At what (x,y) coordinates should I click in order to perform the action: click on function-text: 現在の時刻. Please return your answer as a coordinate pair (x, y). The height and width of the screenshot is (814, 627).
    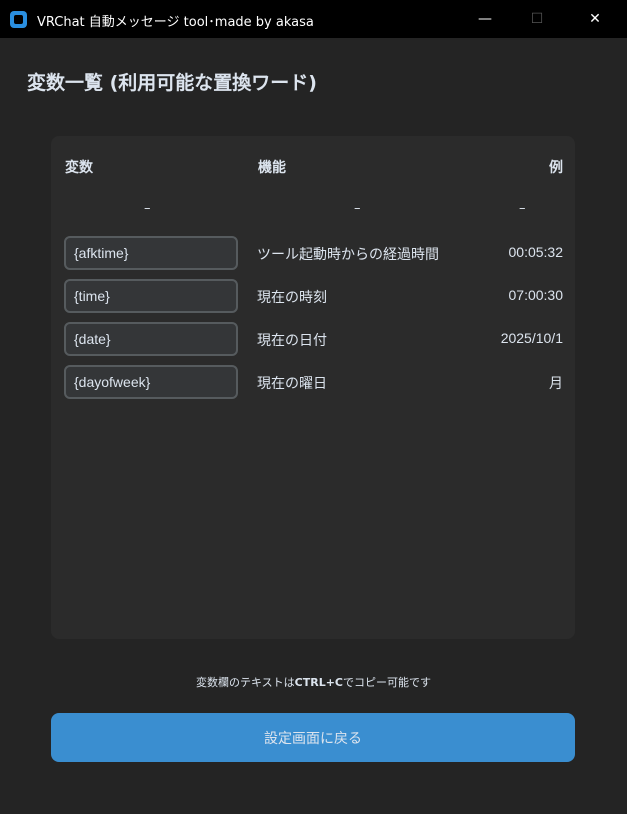
    Looking at the image, I should click on (292, 298).